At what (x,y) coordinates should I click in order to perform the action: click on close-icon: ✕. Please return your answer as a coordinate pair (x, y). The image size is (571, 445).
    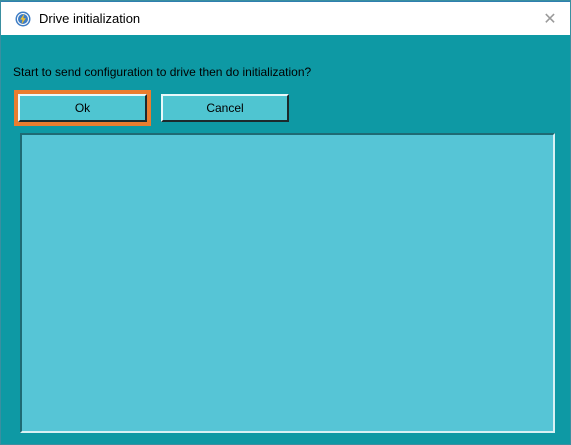
    Looking at the image, I should click on (550, 19).